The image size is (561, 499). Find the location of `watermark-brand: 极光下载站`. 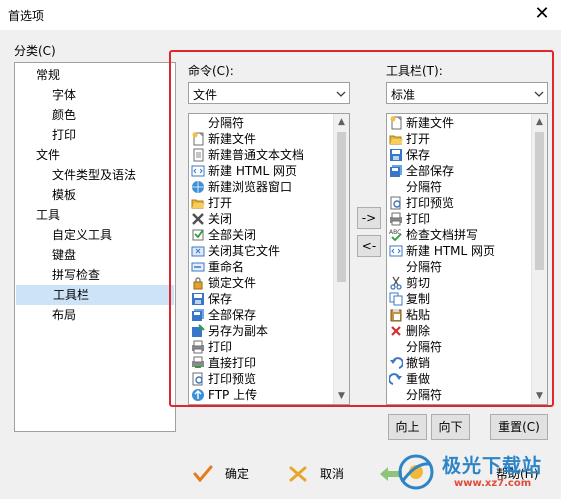

watermark-brand: 极光下载站 is located at coordinates (492, 466).